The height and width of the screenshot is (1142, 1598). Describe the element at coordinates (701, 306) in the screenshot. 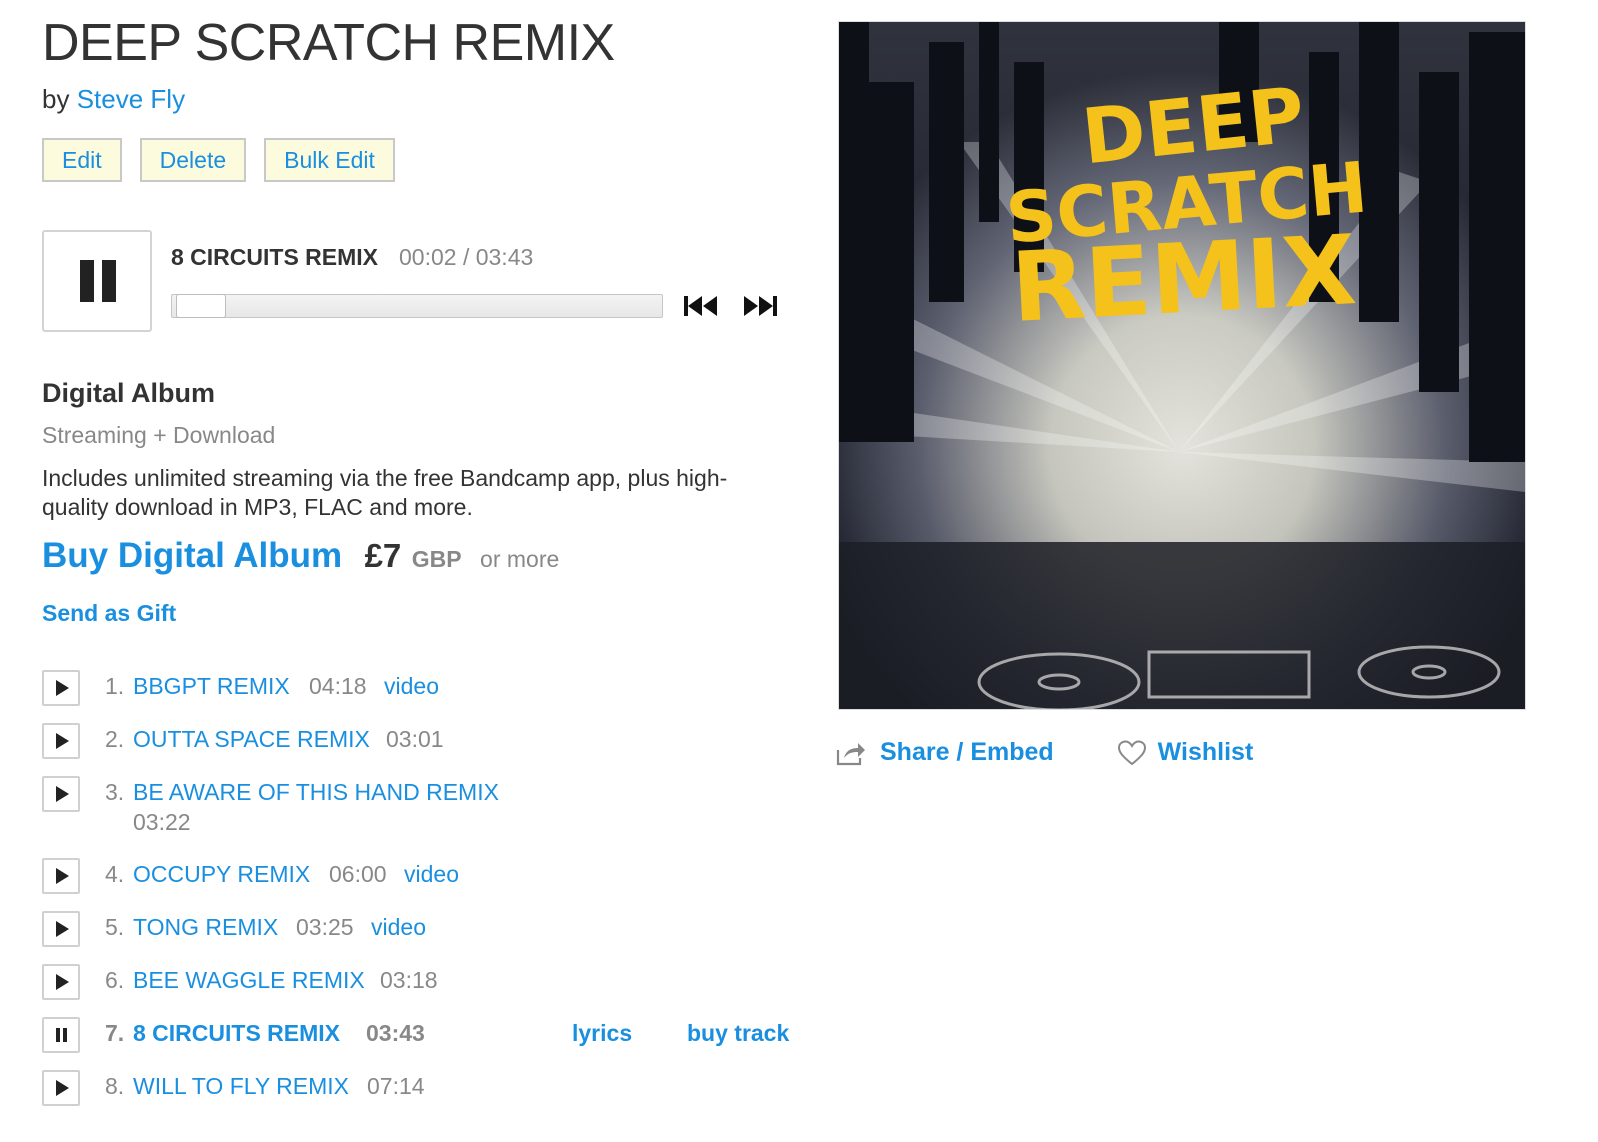

I see `previous-track-icon` at that location.